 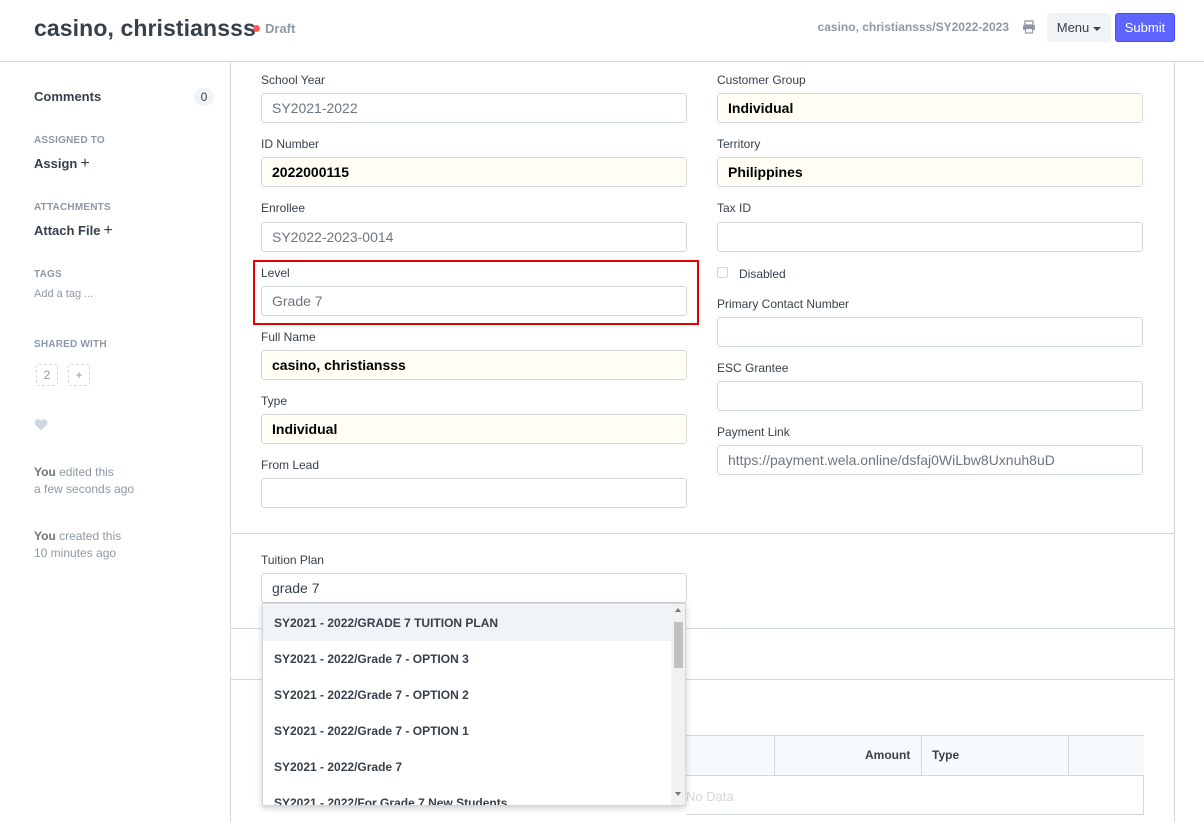 What do you see at coordinates (722, 272) in the screenshot?
I see `disabled-checkbox` at bounding box center [722, 272].